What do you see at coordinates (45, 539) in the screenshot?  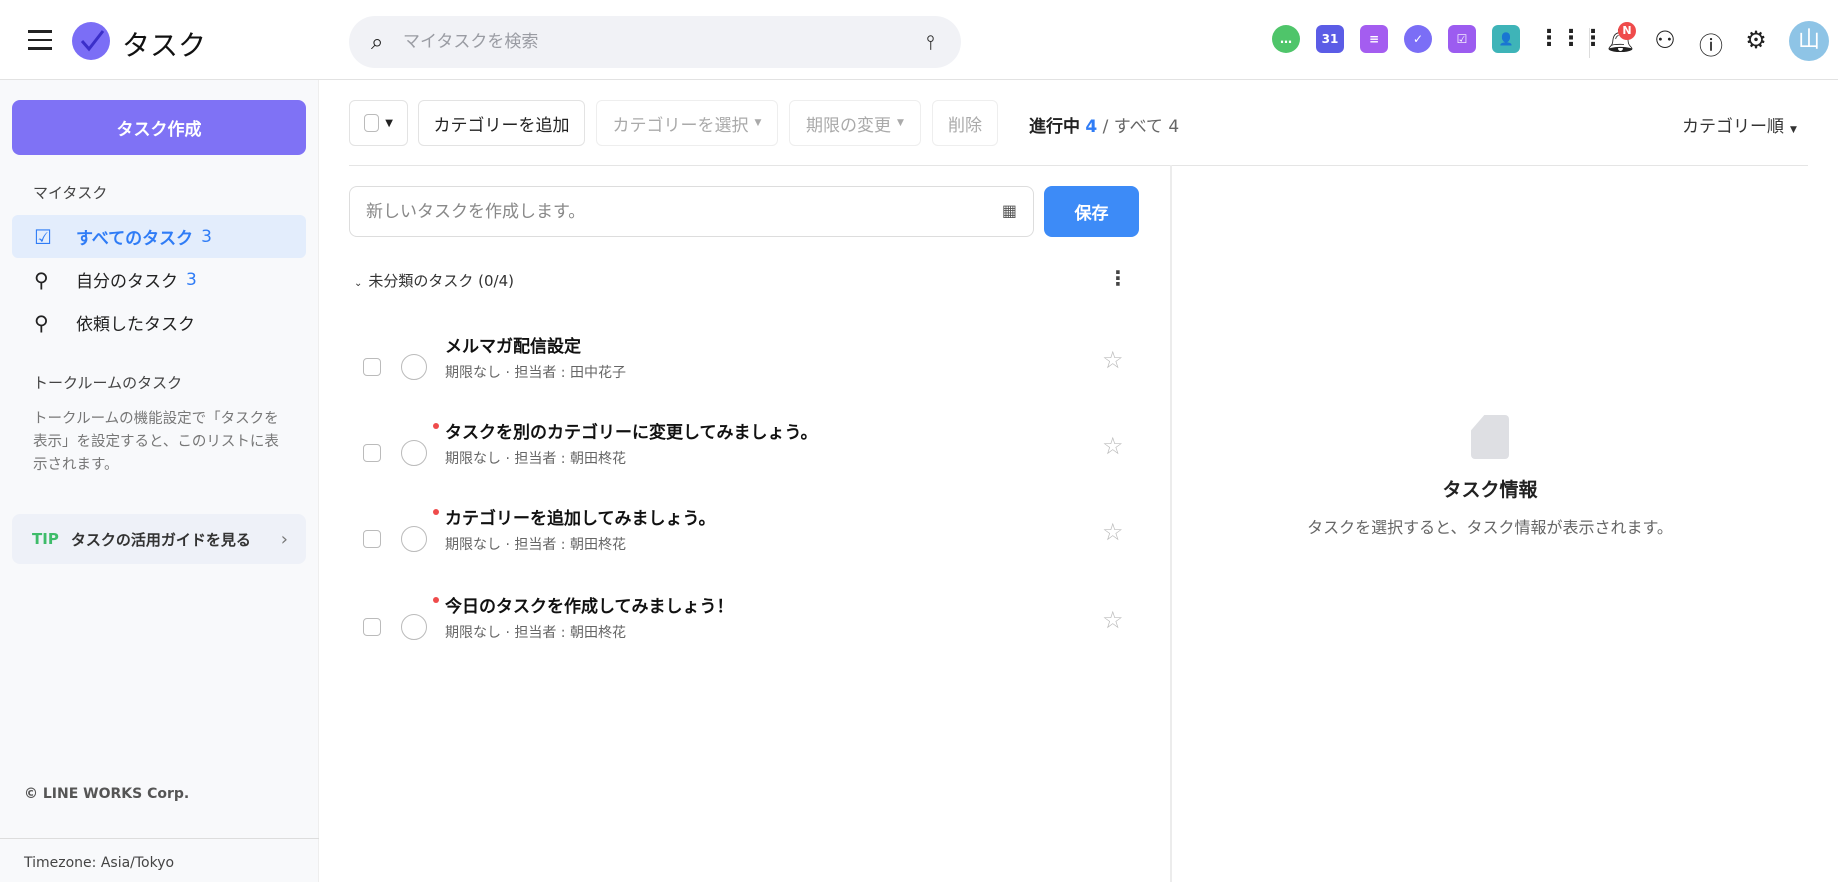 I see `tip-label: TIP` at bounding box center [45, 539].